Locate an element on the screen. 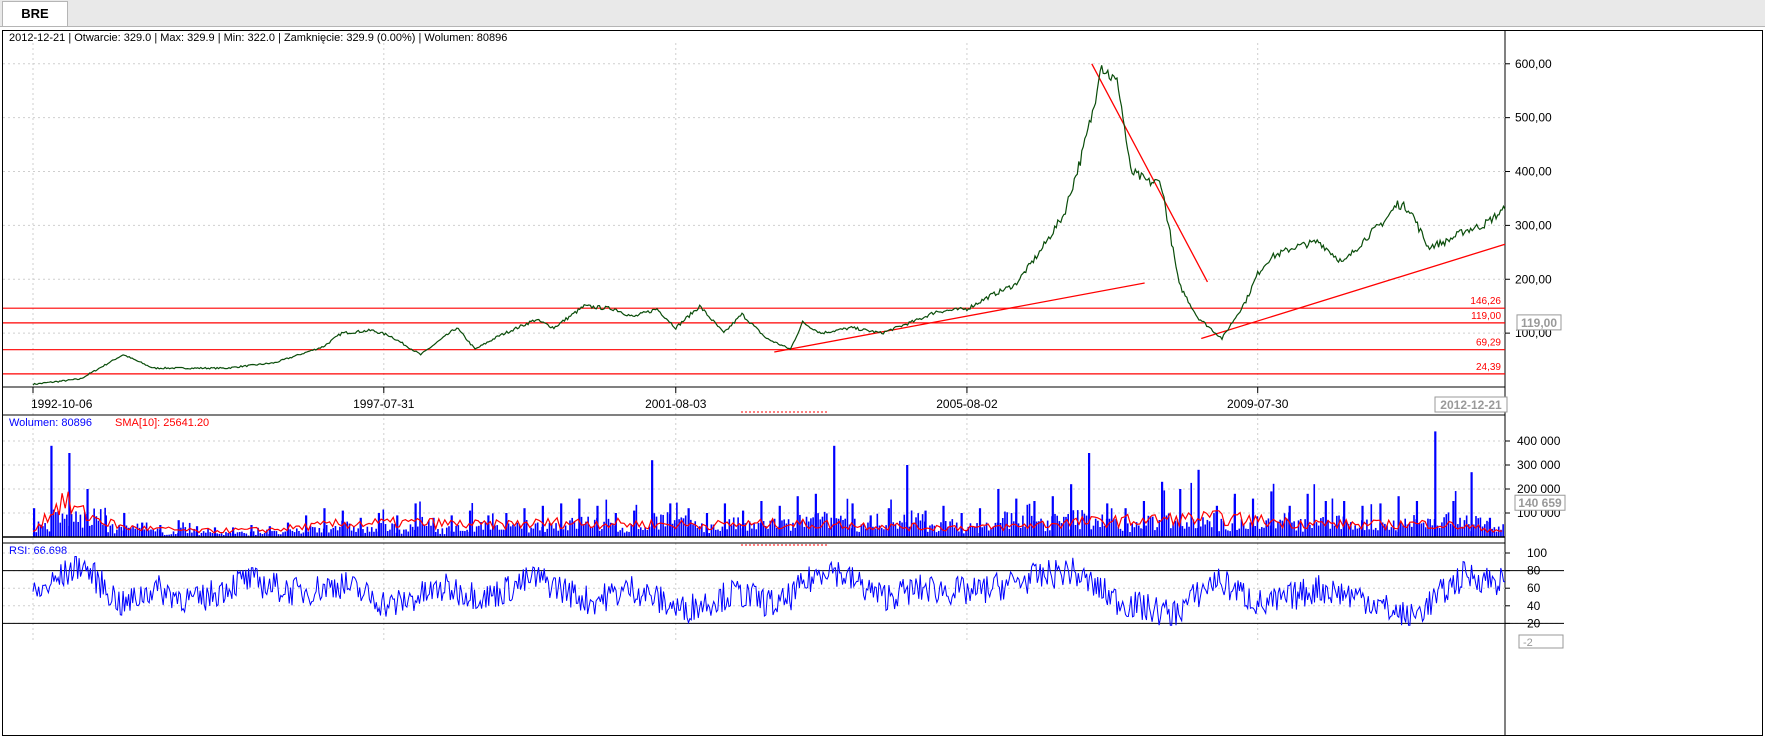  tab-bre: BRE is located at coordinates (35, 13).